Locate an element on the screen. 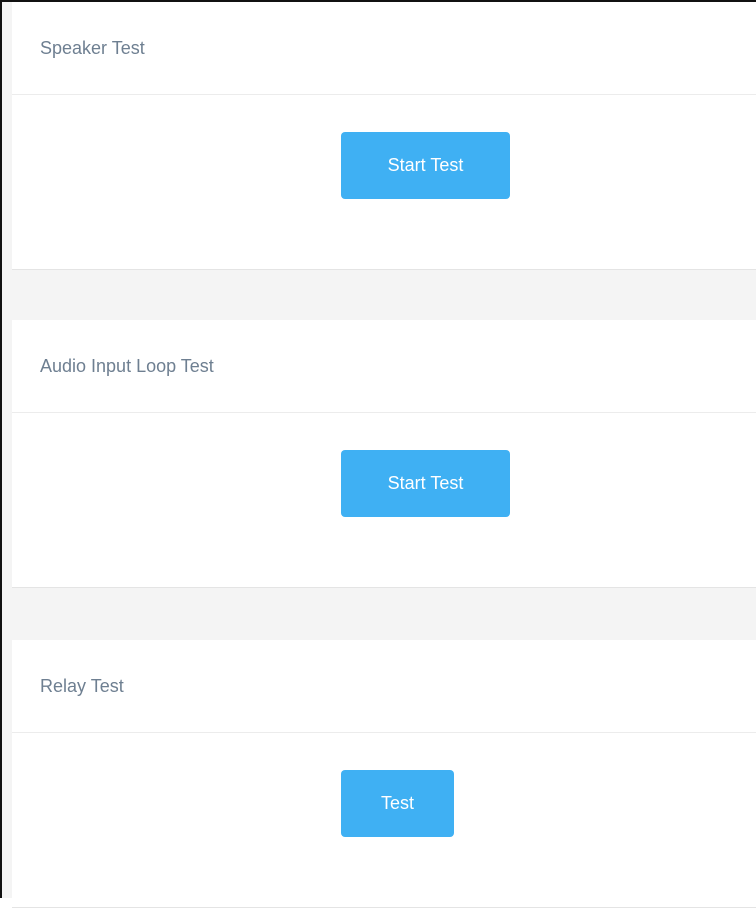  speaker-test-header: Speaker Test is located at coordinates (384, 48).